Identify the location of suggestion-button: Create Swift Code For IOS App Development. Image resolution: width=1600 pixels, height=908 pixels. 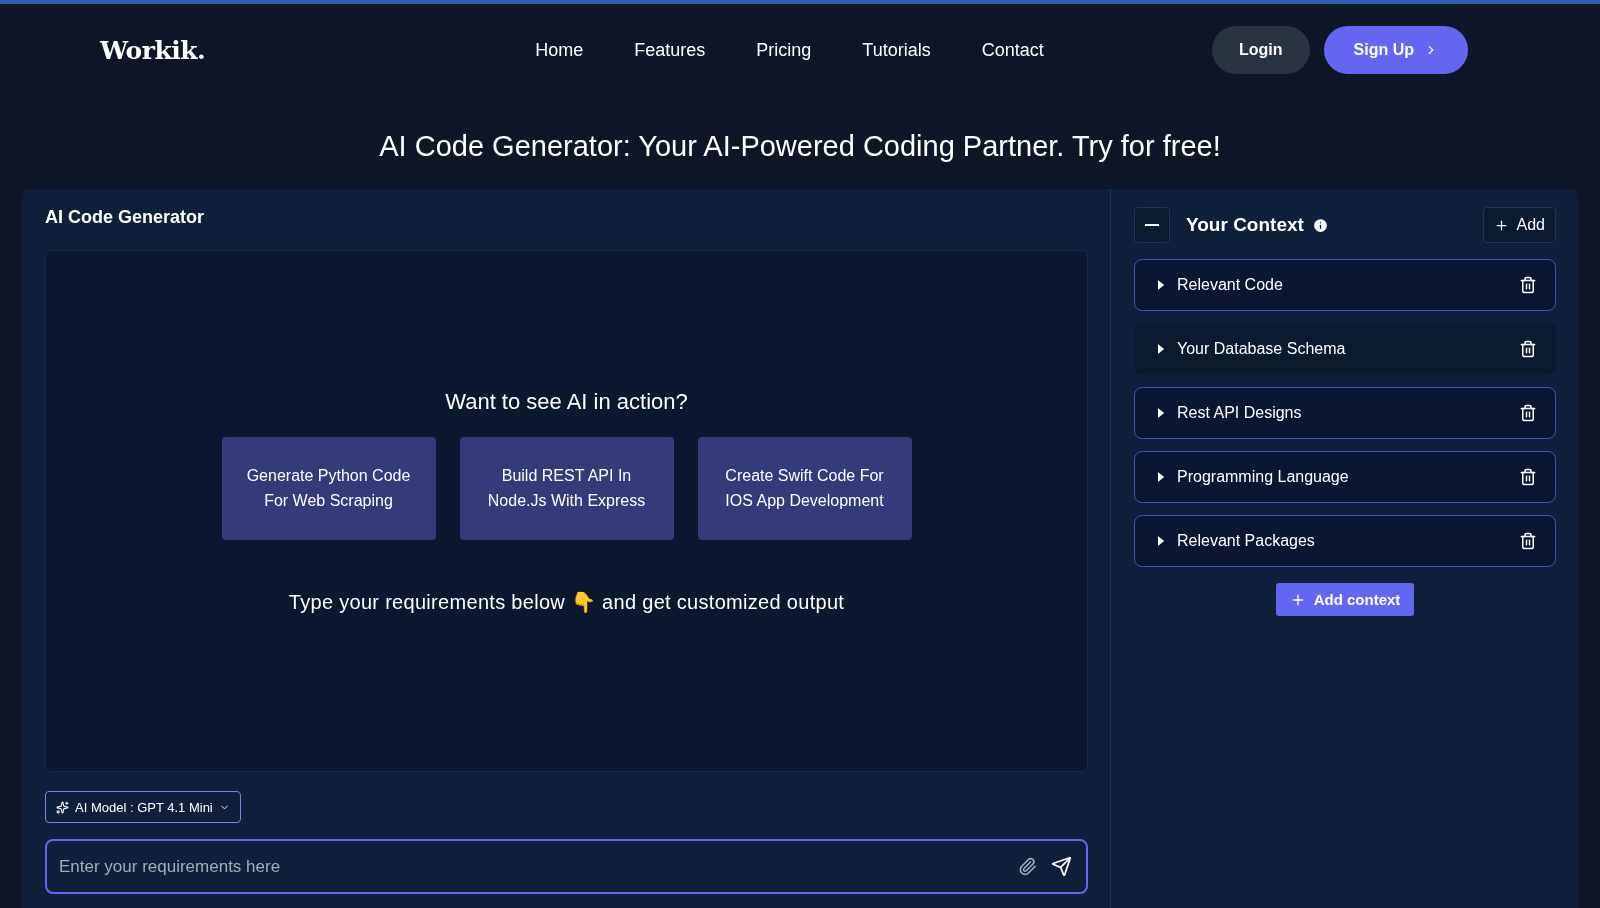
(804, 488).